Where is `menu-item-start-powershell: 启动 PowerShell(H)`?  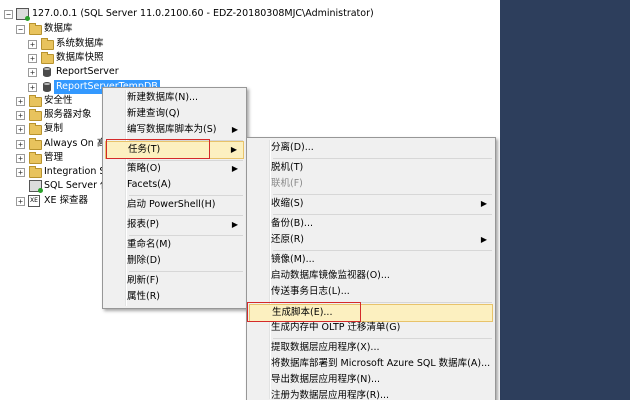 menu-item-start-powershell: 启动 PowerShell(H) is located at coordinates (174, 205).